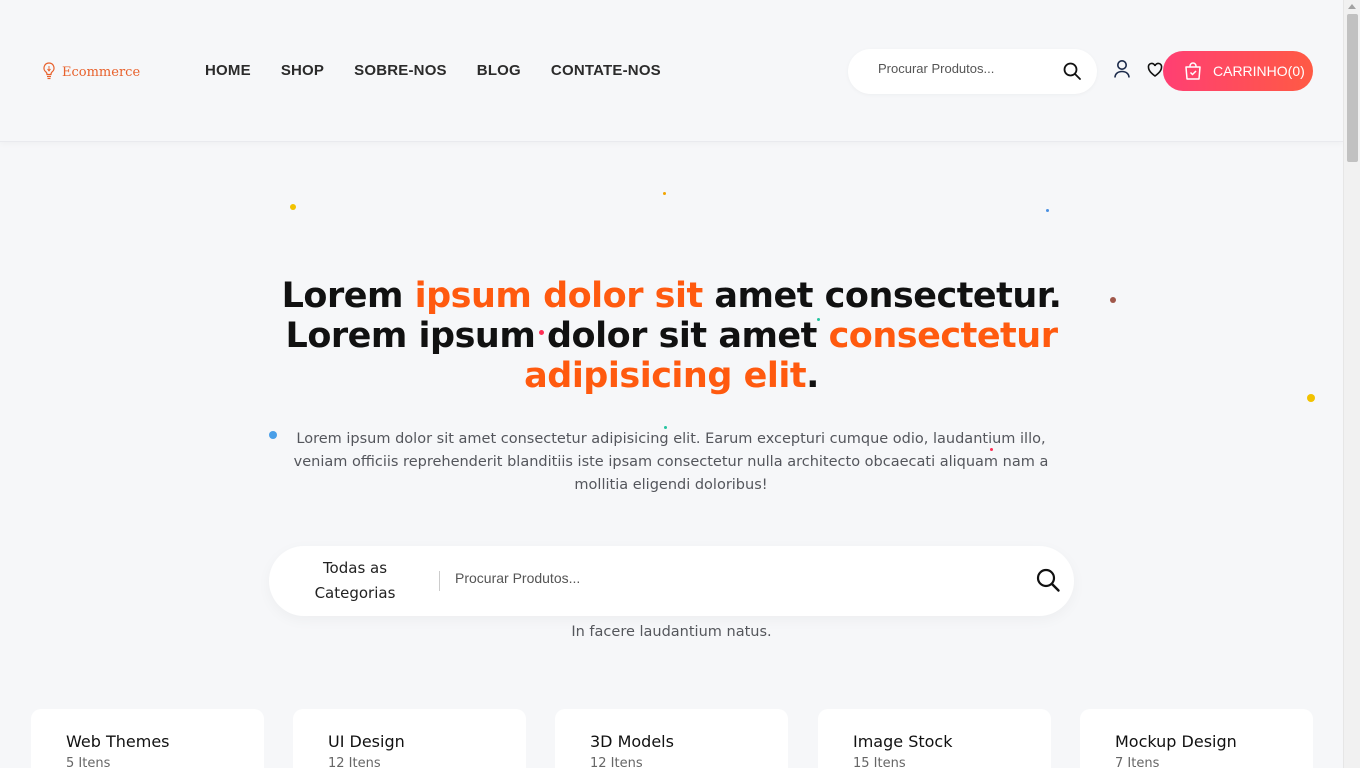 The image size is (1360, 768). Describe the element at coordinates (1352, 88) in the screenshot. I see `scrollbar-thumb` at that location.